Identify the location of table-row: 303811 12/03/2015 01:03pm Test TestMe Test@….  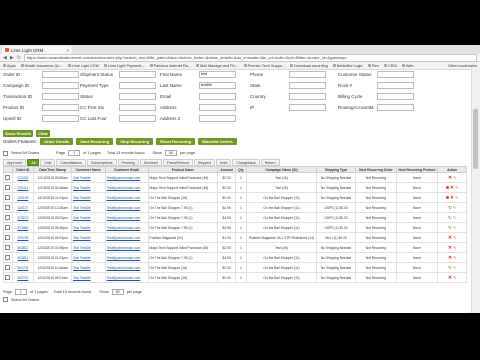
(235, 257).